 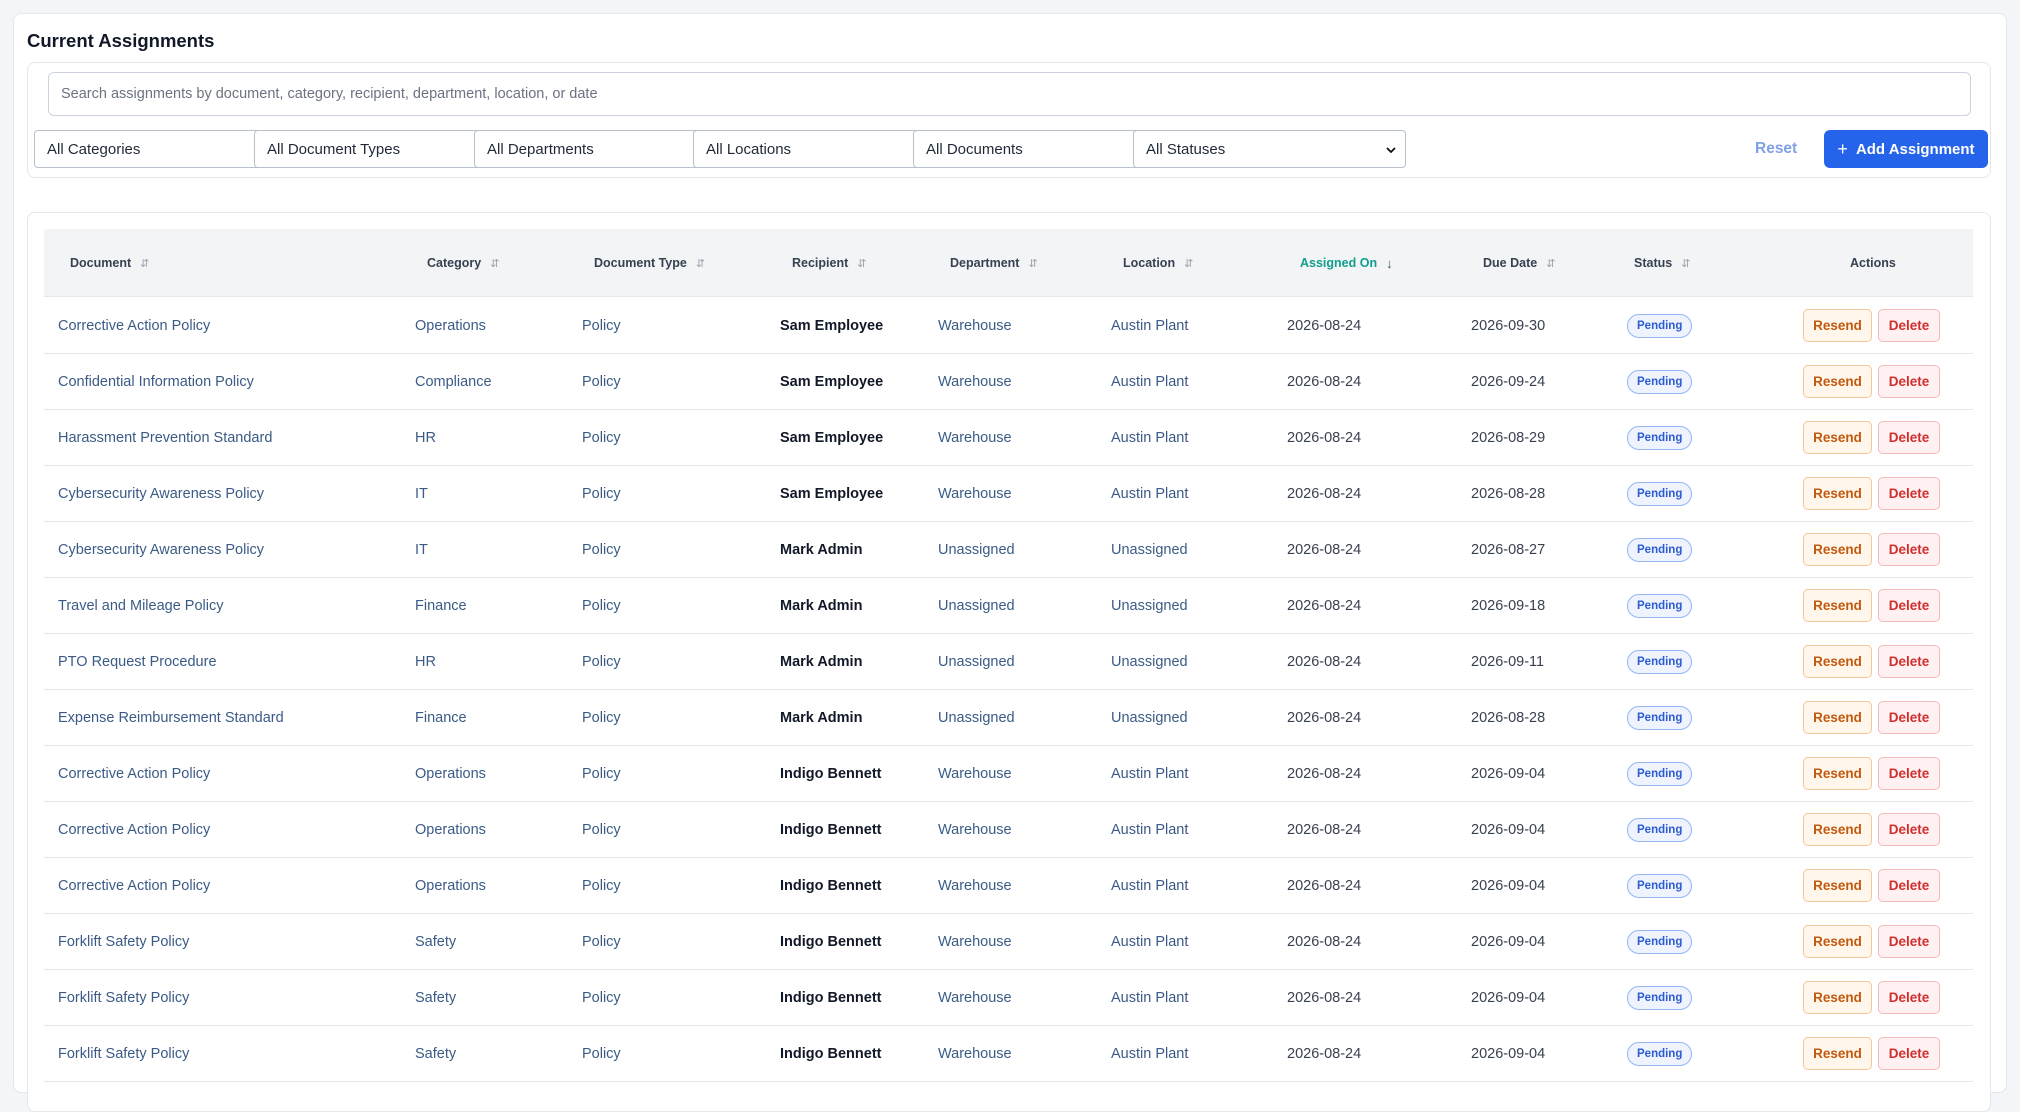 What do you see at coordinates (436, 1054) in the screenshot?
I see `category-cell: Safety` at bounding box center [436, 1054].